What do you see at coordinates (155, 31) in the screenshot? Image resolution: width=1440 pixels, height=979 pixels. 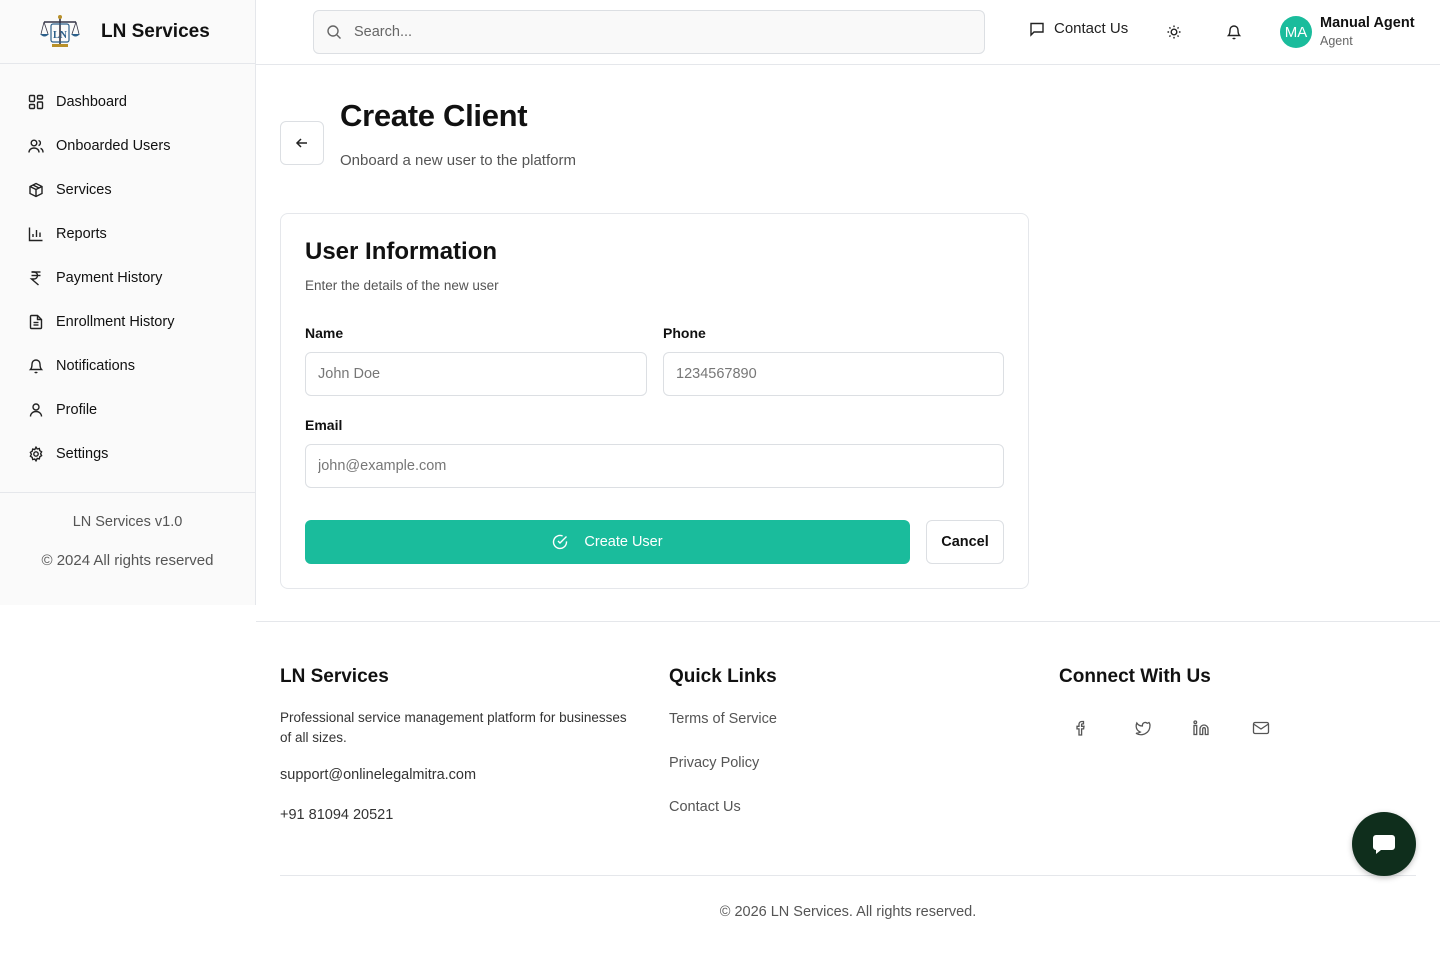 I see `brand-name: LN Services` at bounding box center [155, 31].